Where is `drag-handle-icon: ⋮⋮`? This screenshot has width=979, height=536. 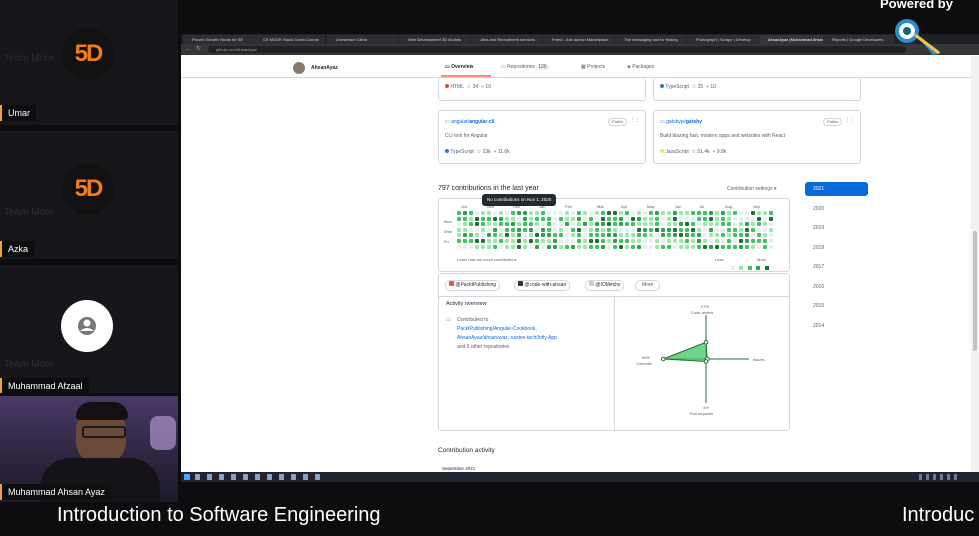
drag-handle-icon: ⋮⋮ is located at coordinates (635, 120).